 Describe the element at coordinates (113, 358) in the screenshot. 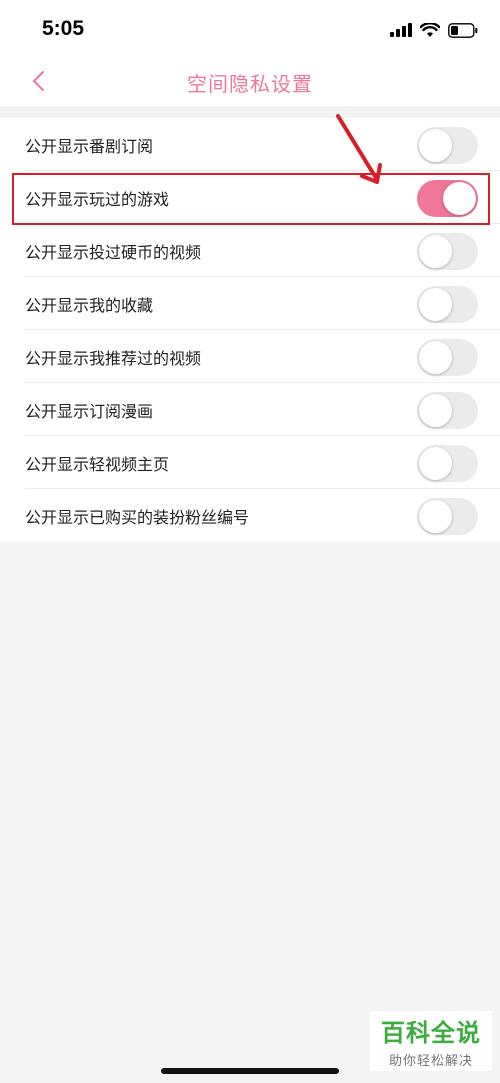

I see `setting-label: 公开显示我推荐过的视频` at that location.